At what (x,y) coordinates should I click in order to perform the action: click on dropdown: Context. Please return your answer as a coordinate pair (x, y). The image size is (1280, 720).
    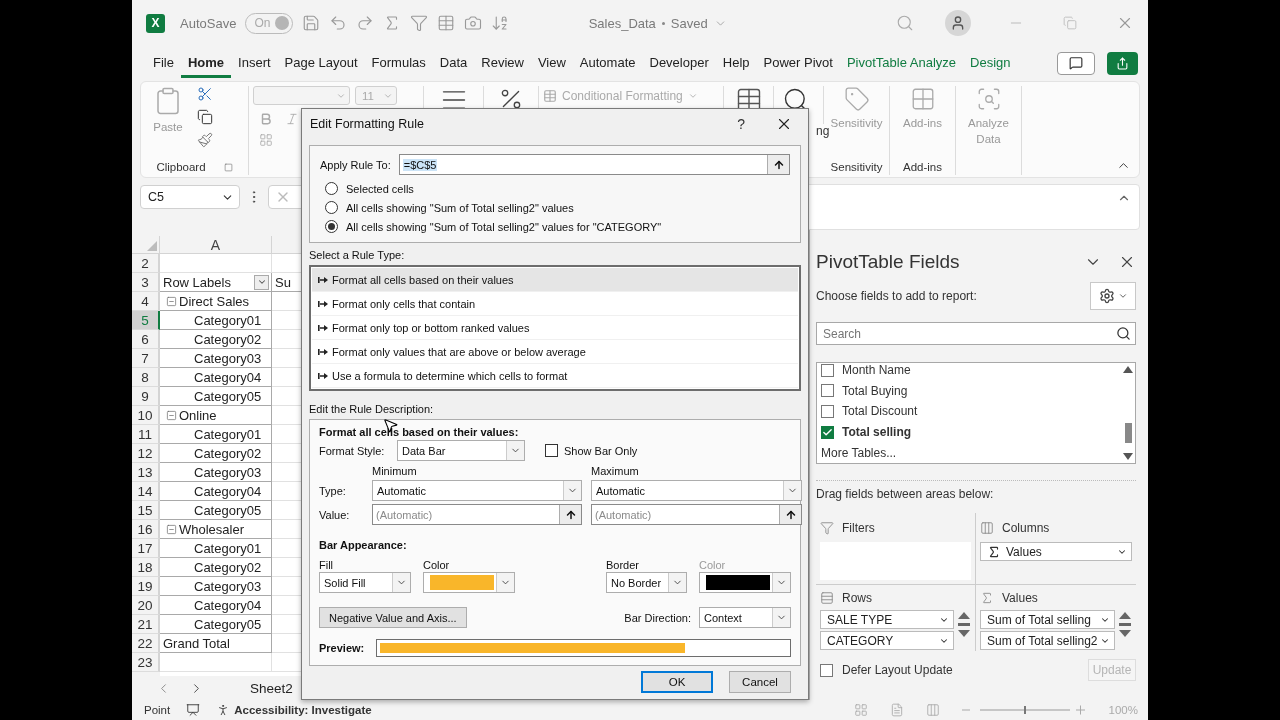
    Looking at the image, I should click on (745, 617).